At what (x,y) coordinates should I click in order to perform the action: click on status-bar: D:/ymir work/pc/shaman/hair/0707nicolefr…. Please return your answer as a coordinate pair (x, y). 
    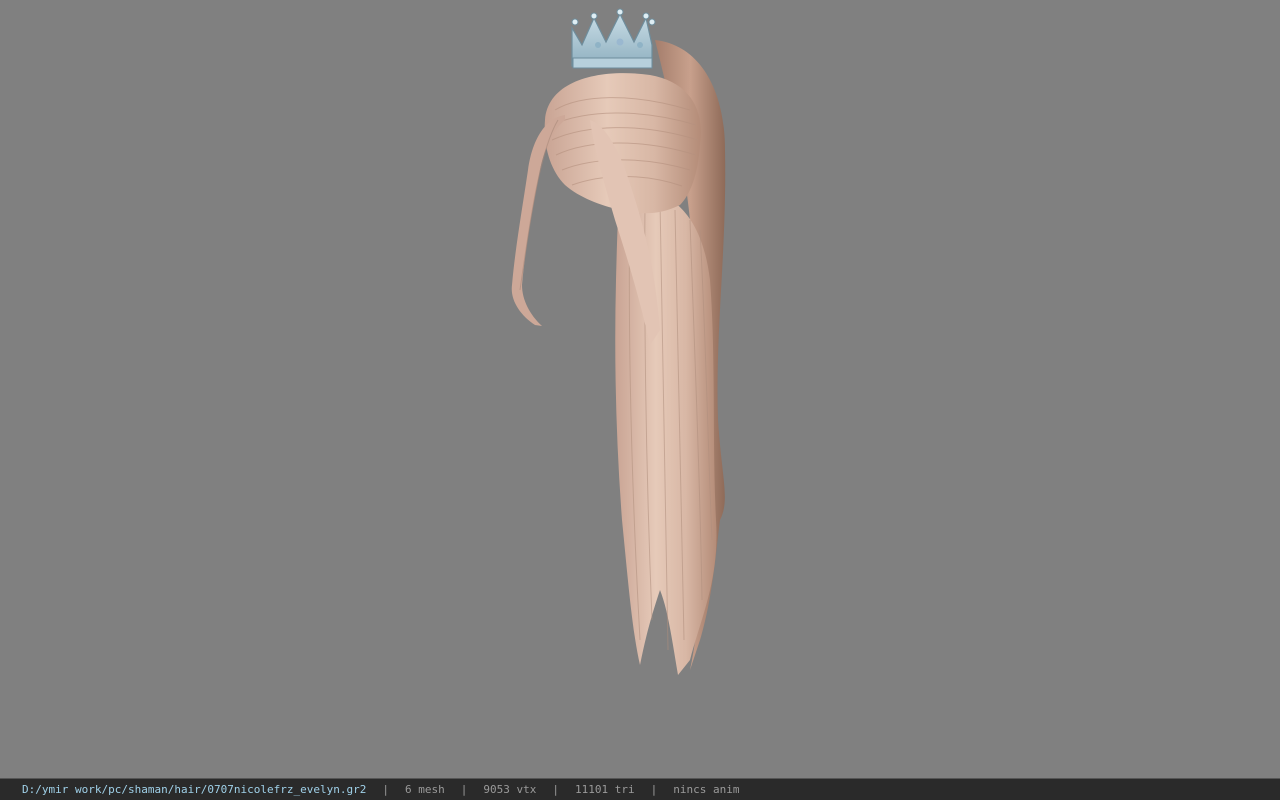
    Looking at the image, I should click on (640, 789).